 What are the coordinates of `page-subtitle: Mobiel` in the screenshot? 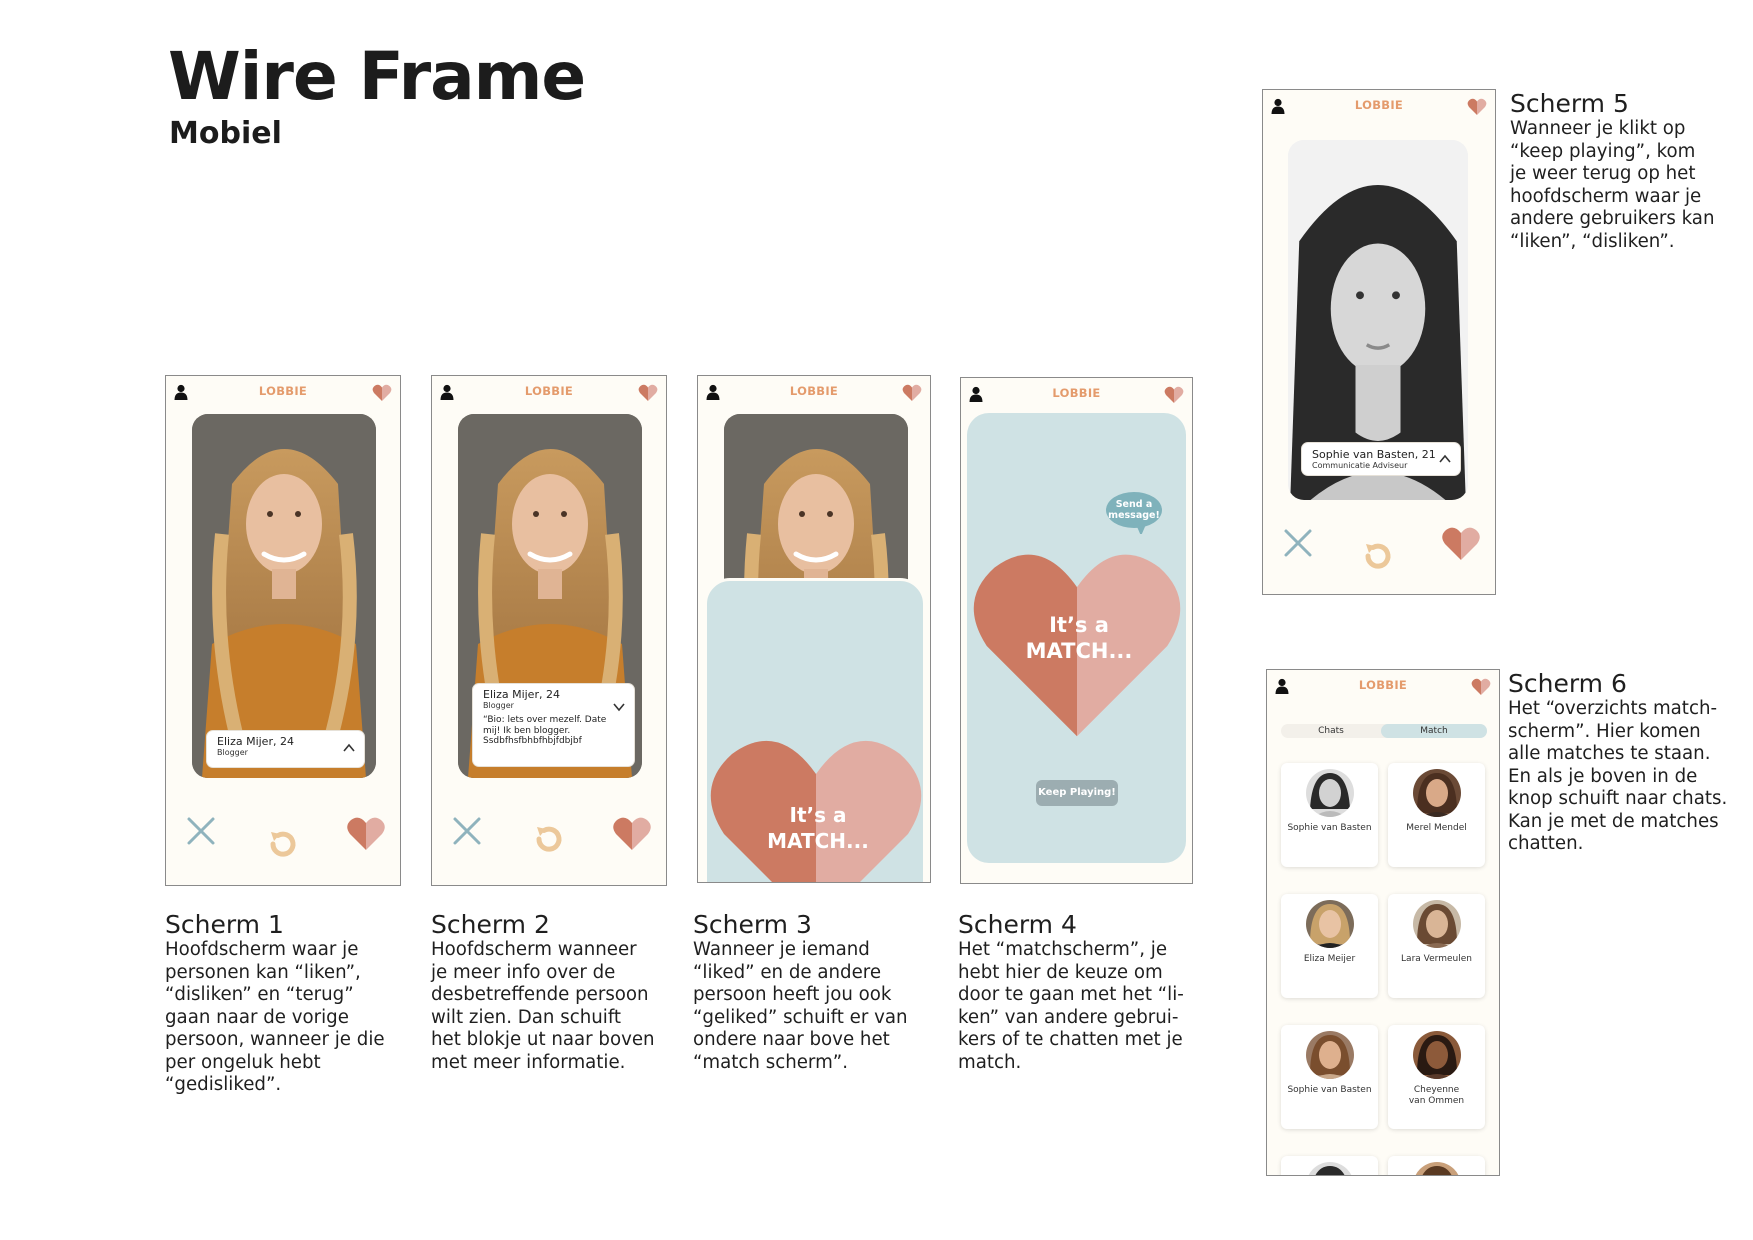 It's located at (225, 133).